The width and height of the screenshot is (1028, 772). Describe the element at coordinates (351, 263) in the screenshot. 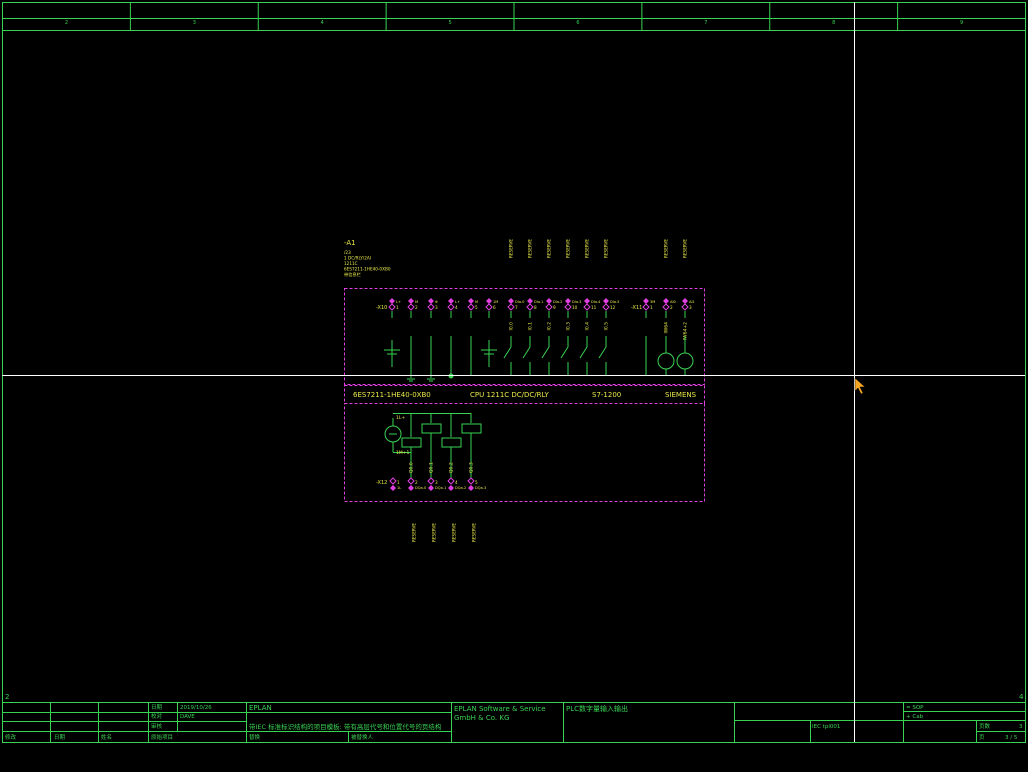

I see `device-info-line: 1211C` at that location.